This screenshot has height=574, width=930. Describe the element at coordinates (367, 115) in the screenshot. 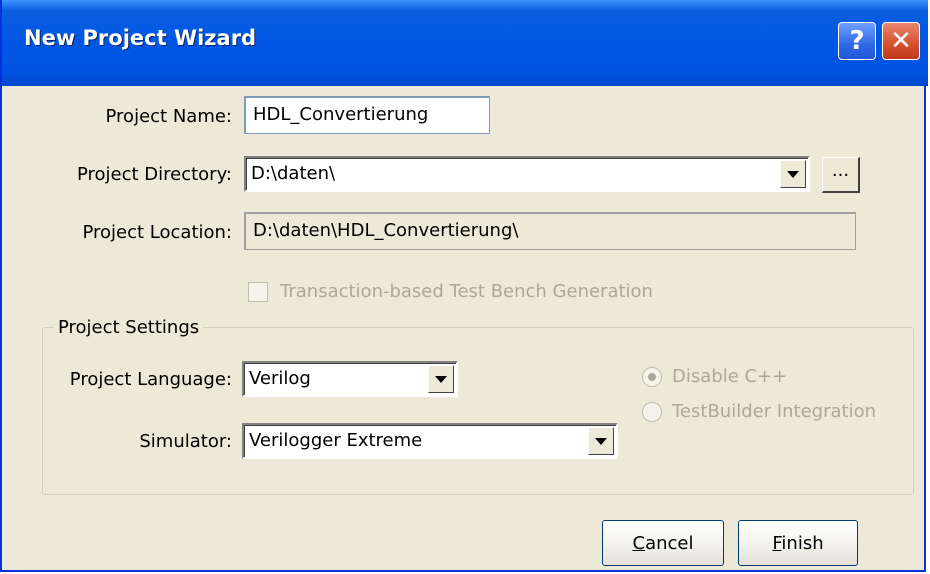

I see `project-name-input: HDL_Convertierung` at that location.